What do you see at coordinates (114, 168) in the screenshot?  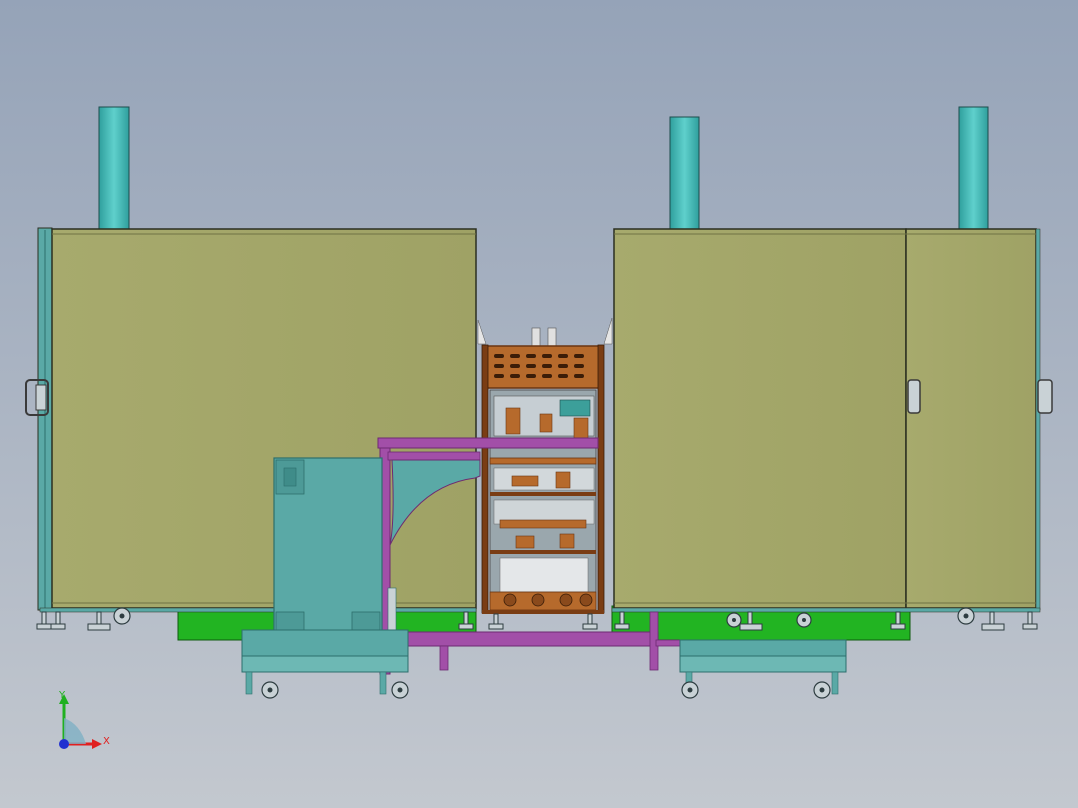 I see `exhaust-column-left` at bounding box center [114, 168].